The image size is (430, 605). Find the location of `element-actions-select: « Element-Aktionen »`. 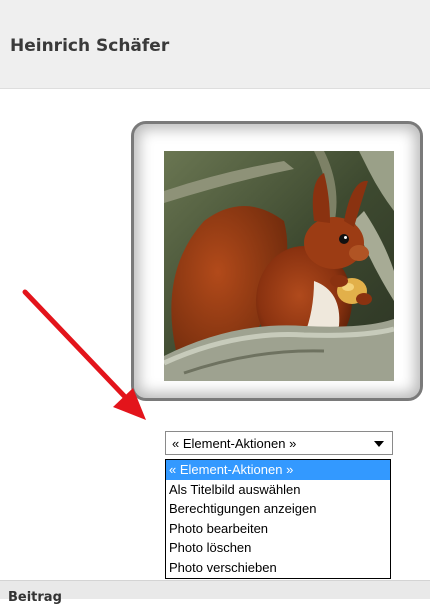

element-actions-select: « Element-Aktionen » is located at coordinates (279, 443).